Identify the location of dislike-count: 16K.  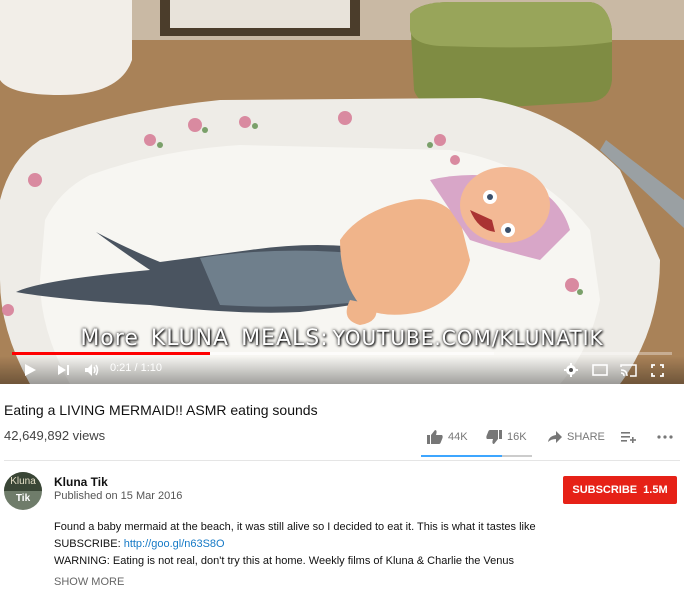
(517, 437).